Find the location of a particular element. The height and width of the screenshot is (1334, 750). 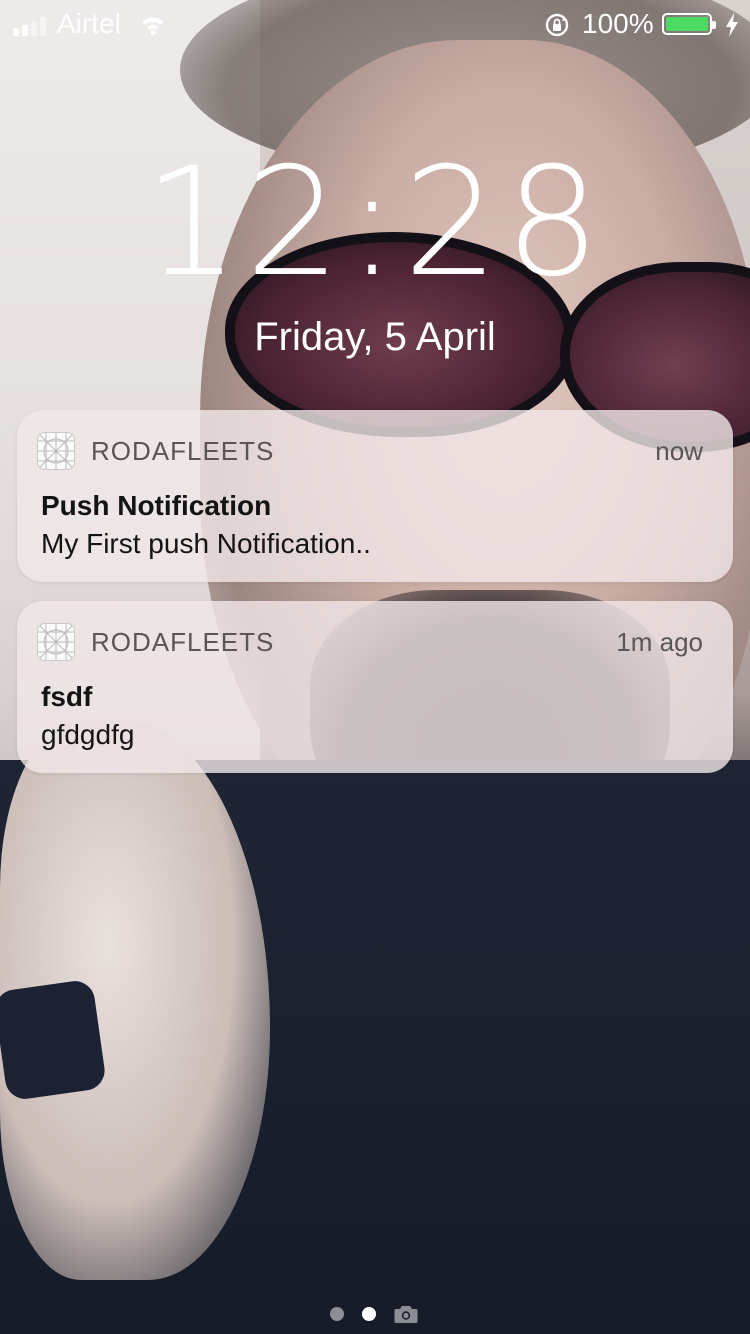

battery-icon is located at coordinates (689, 24).